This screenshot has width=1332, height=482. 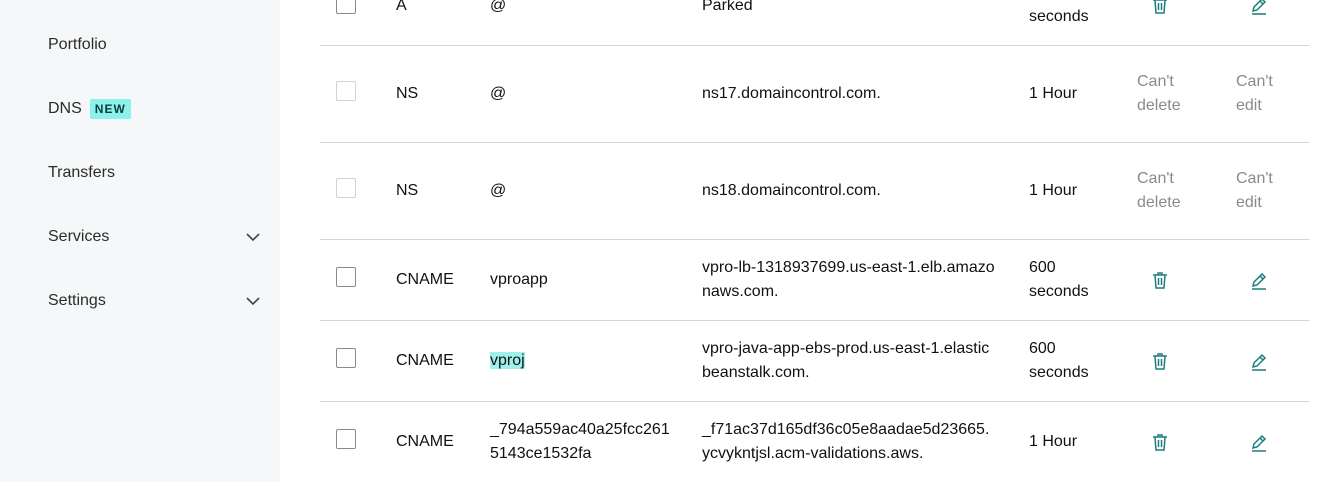 I want to click on sidebar-item-transfers: Transfers, so click(x=155, y=173).